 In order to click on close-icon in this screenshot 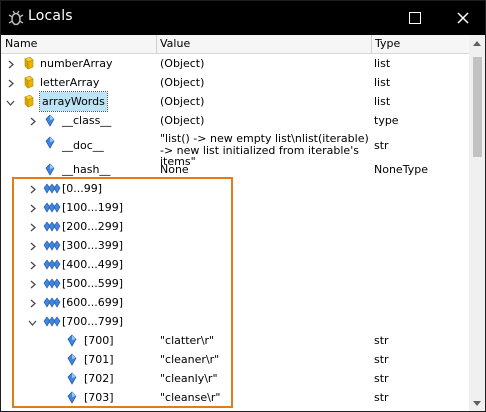, I will do `click(463, 18)`.